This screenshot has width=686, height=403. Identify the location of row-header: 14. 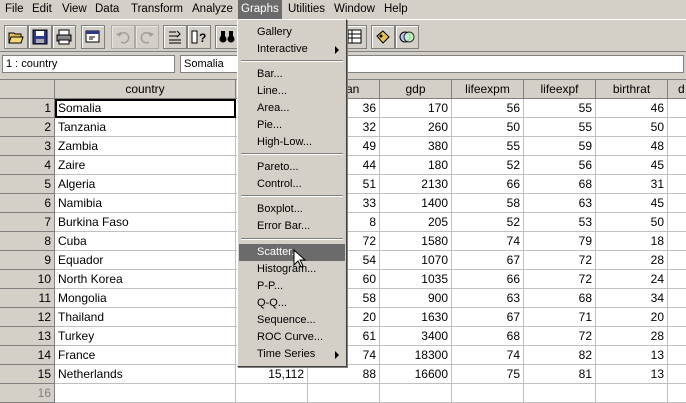
(27, 355).